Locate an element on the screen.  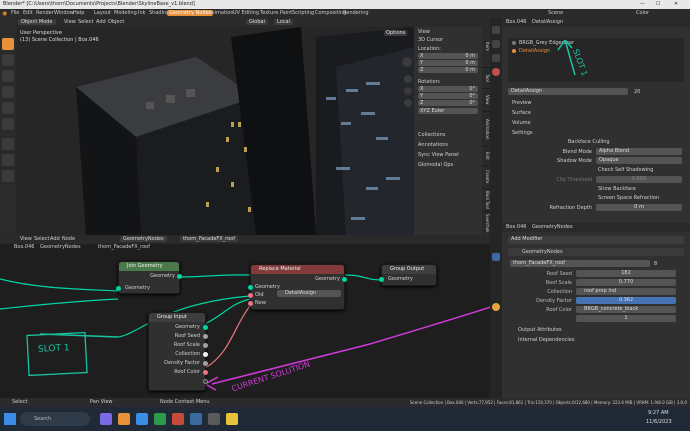
viewport-menu-view: View is located at coordinates (70, 22).